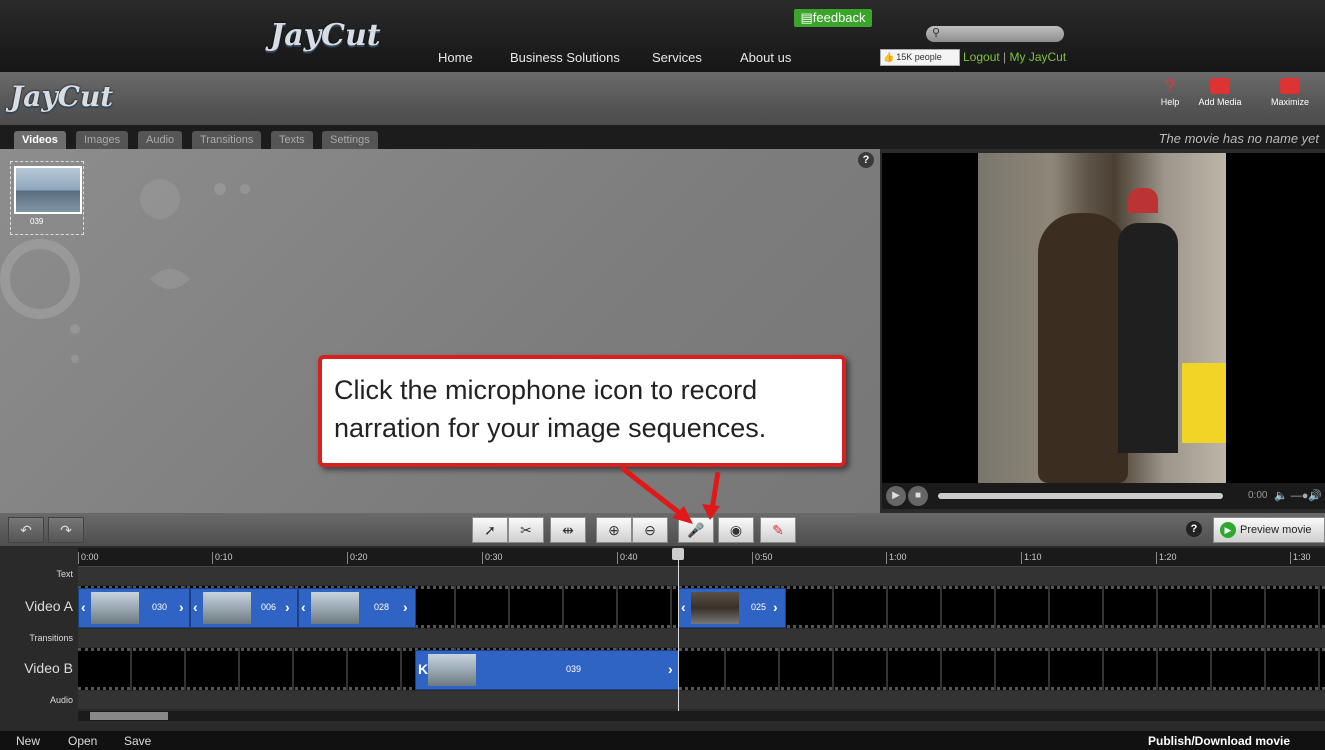 The height and width of the screenshot is (750, 1325). What do you see at coordinates (48, 668) in the screenshot?
I see `row-label-video-b: Video B` at bounding box center [48, 668].